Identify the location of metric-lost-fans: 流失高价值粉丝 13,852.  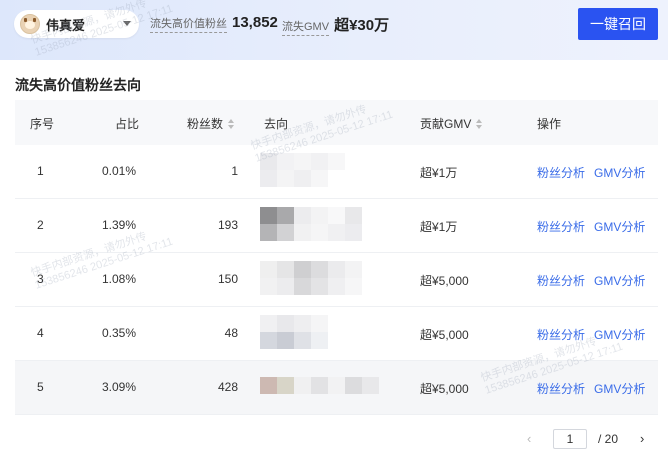
(214, 23).